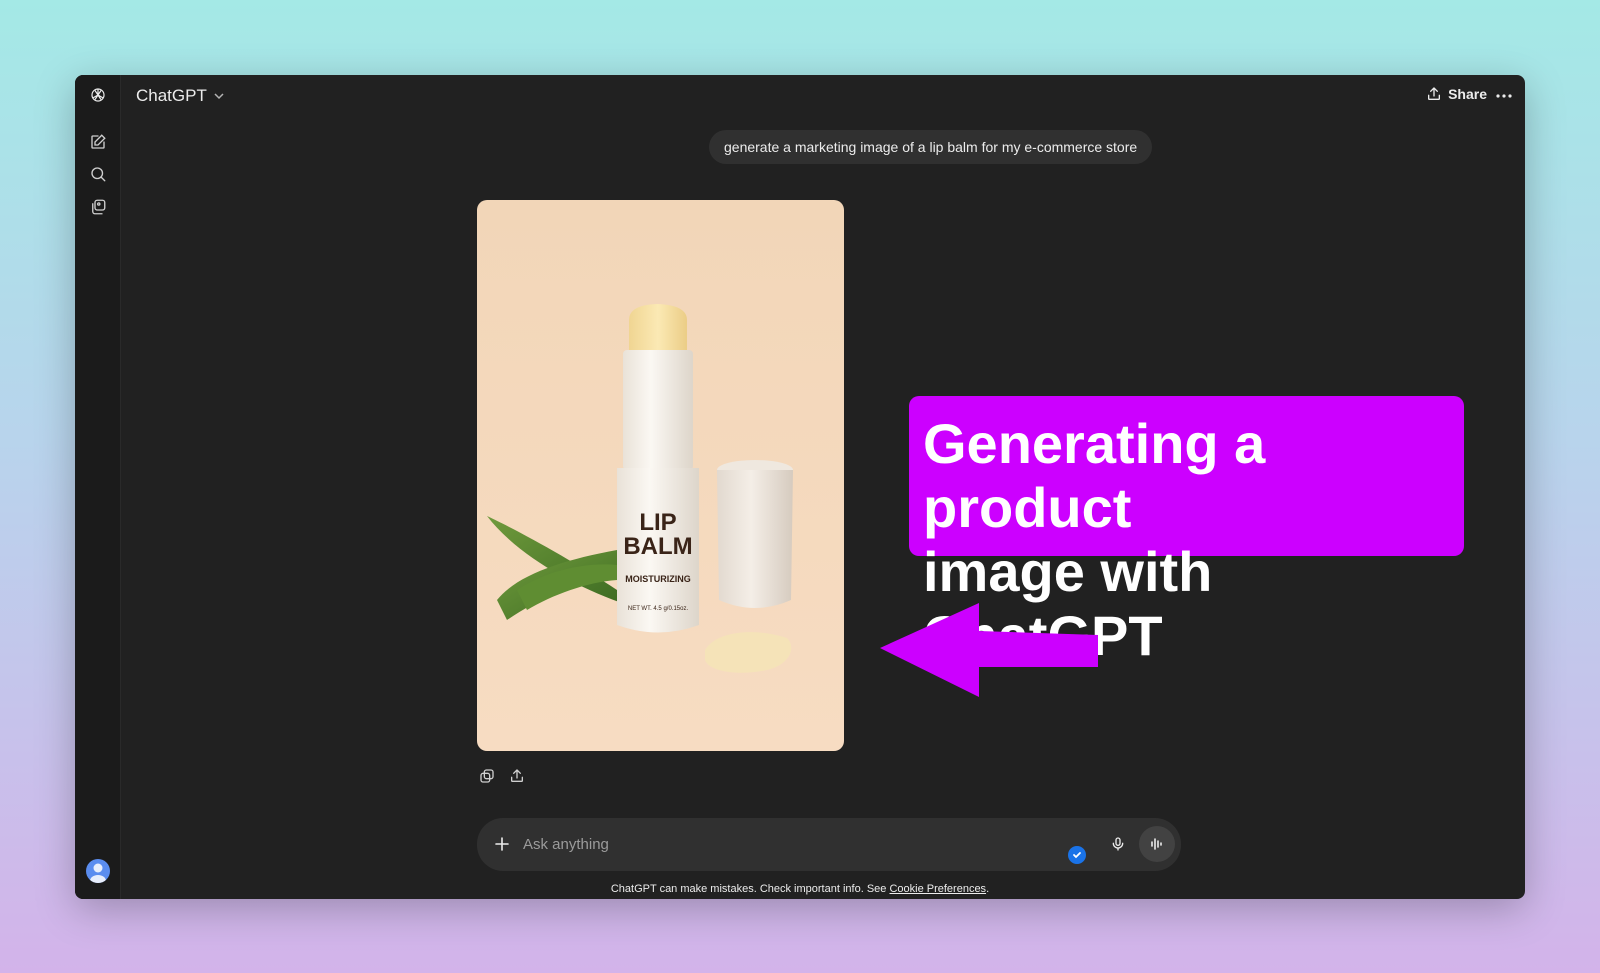 Image resolution: width=1600 pixels, height=973 pixels. I want to click on voice-mode-button, so click(1157, 844).